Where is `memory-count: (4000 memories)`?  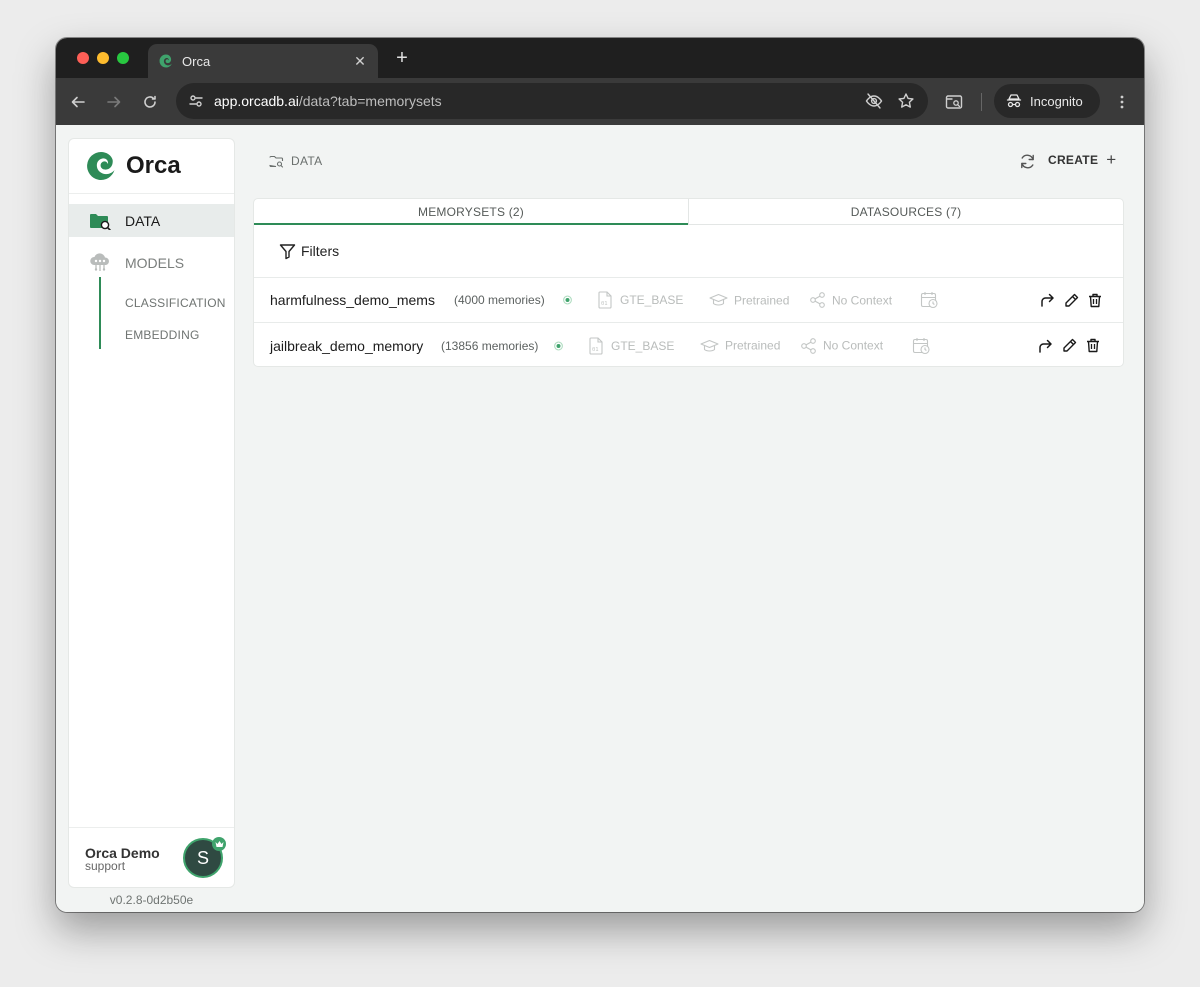 memory-count: (4000 memories) is located at coordinates (499, 300).